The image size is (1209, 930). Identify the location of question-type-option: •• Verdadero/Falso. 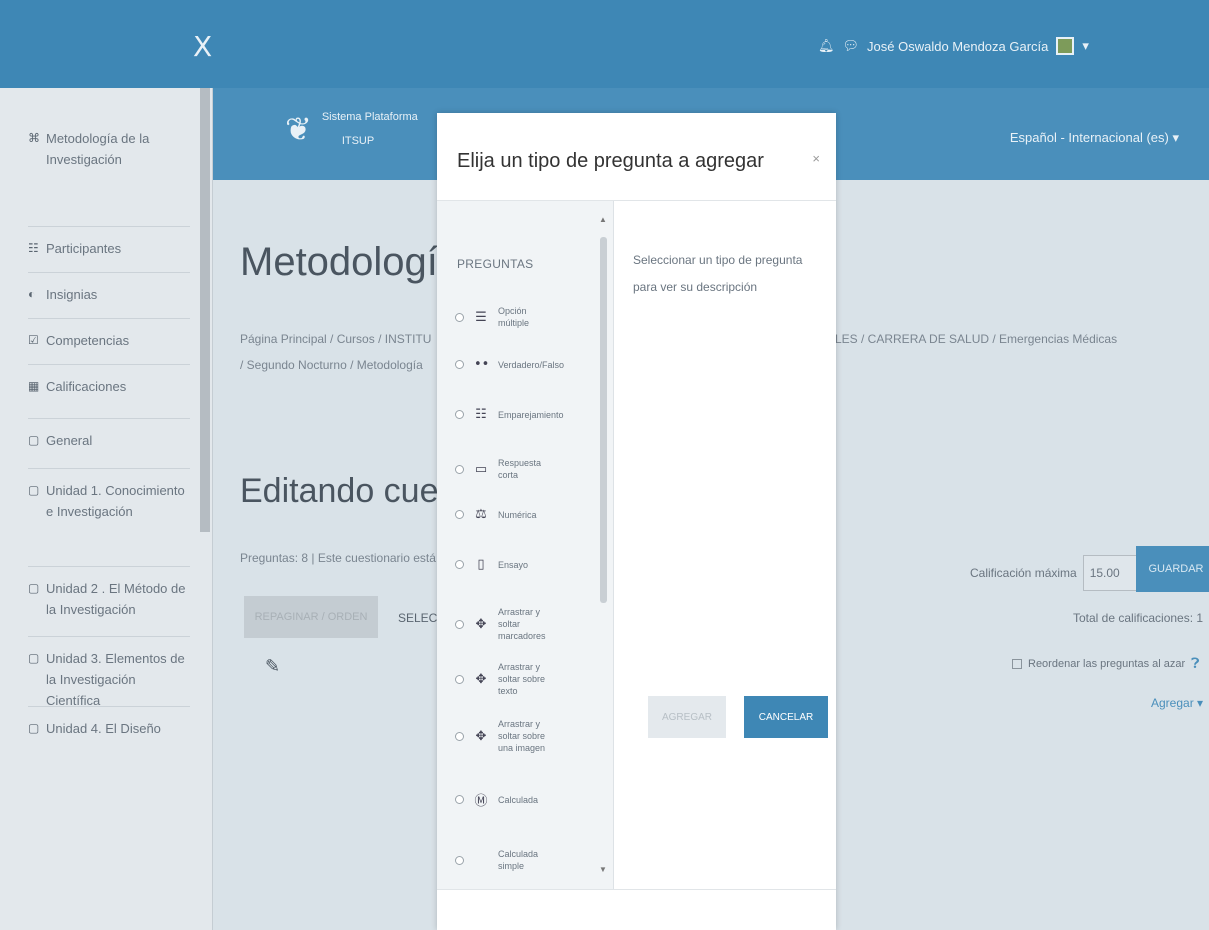
(510, 364).